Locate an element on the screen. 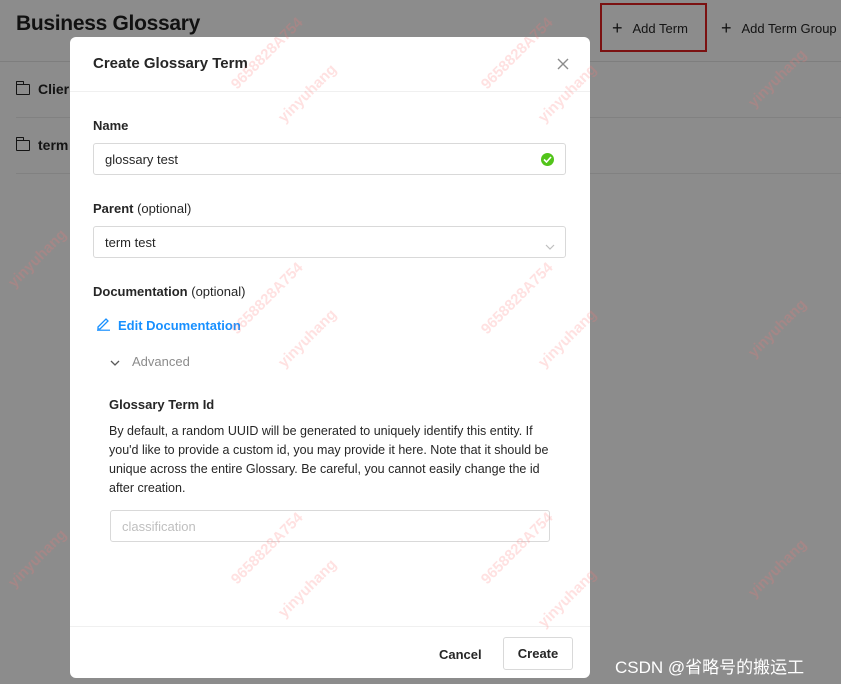 This screenshot has width=841, height=684. term-id-input: classification is located at coordinates (330, 526).